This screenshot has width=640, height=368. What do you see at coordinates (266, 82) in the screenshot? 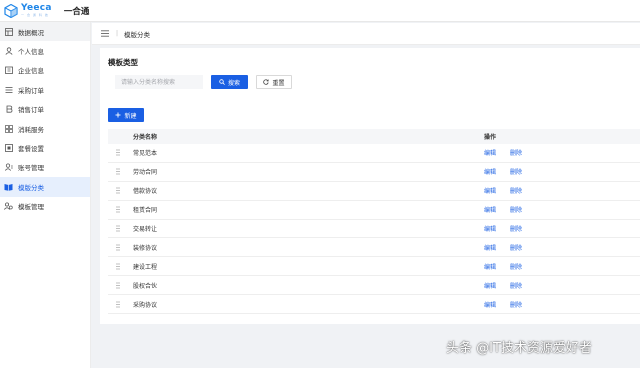
I see `refresh-icon` at bounding box center [266, 82].